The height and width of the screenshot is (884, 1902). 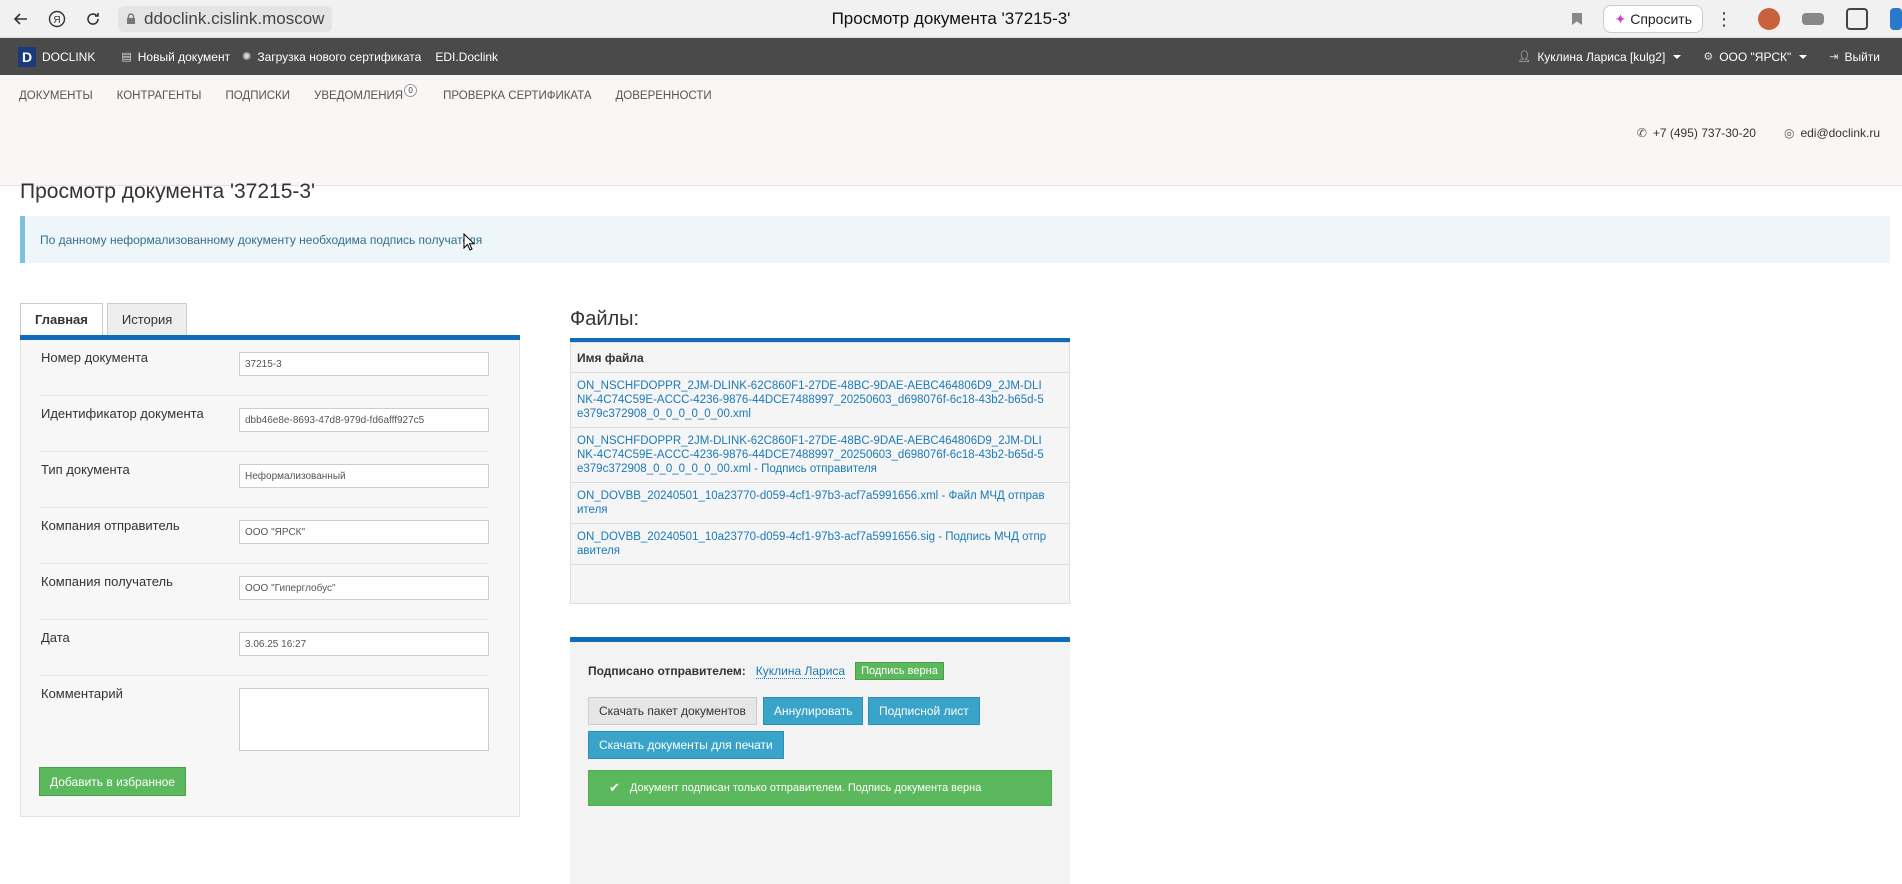 What do you see at coordinates (27, 56) in the screenshot?
I see `doclink-logo: D` at bounding box center [27, 56].